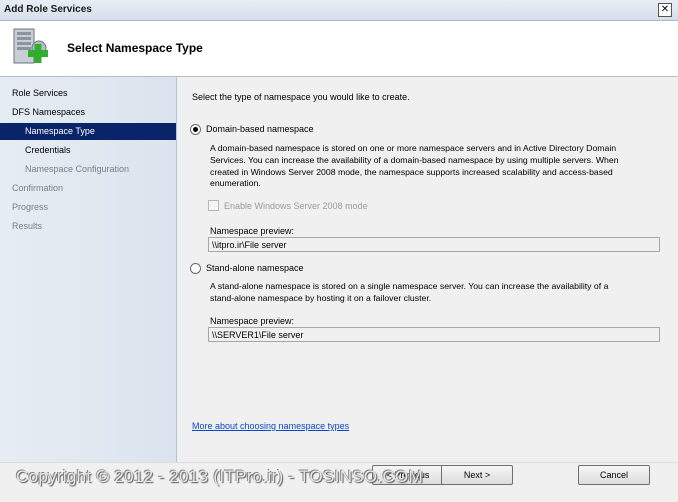 Image resolution: width=678 pixels, height=502 pixels. Describe the element at coordinates (195, 268) in the screenshot. I see `stand-alone-radio` at that location.